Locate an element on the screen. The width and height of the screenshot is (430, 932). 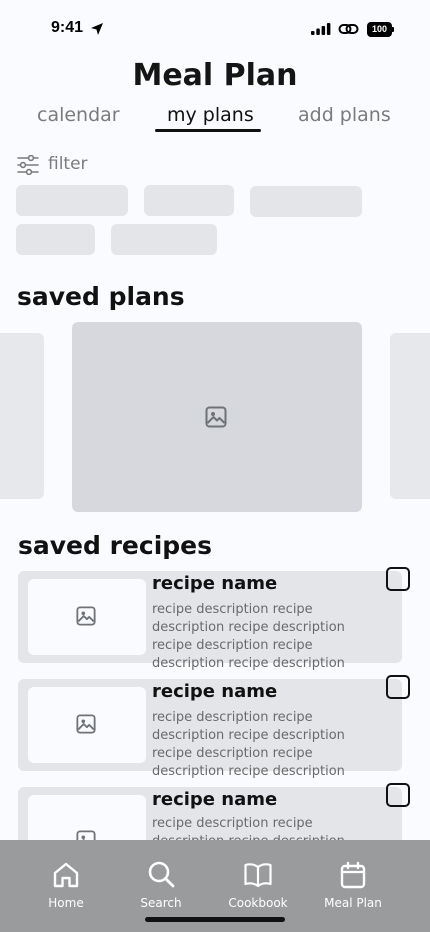
nav-home: Home is located at coordinates (66, 880).